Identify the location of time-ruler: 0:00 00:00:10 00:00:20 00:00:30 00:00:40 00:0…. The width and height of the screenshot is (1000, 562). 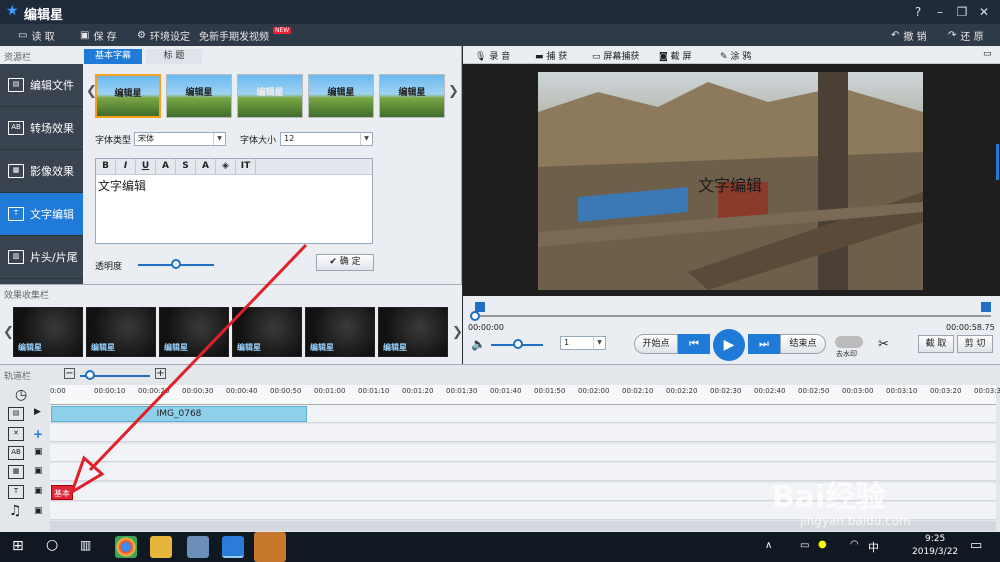
(525, 395).